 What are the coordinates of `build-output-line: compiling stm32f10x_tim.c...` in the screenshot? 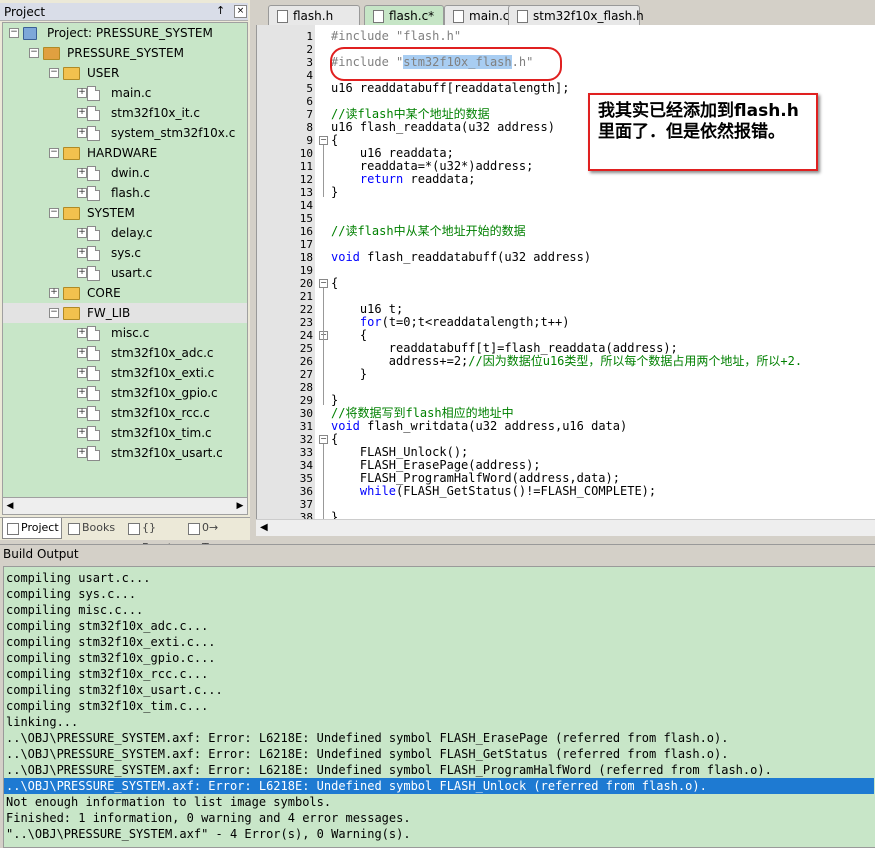 It's located at (440, 706).